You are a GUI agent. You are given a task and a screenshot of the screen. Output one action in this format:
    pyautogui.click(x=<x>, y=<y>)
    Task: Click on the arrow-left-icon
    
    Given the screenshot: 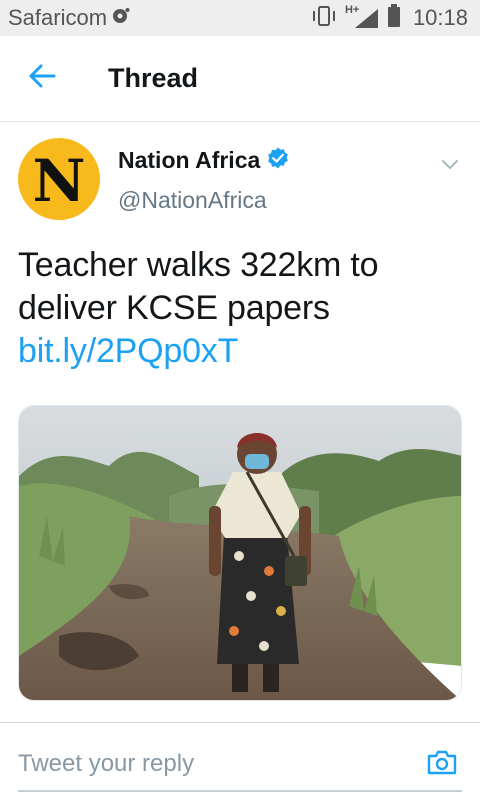 What is the action you would take?
    pyautogui.click(x=42, y=78)
    